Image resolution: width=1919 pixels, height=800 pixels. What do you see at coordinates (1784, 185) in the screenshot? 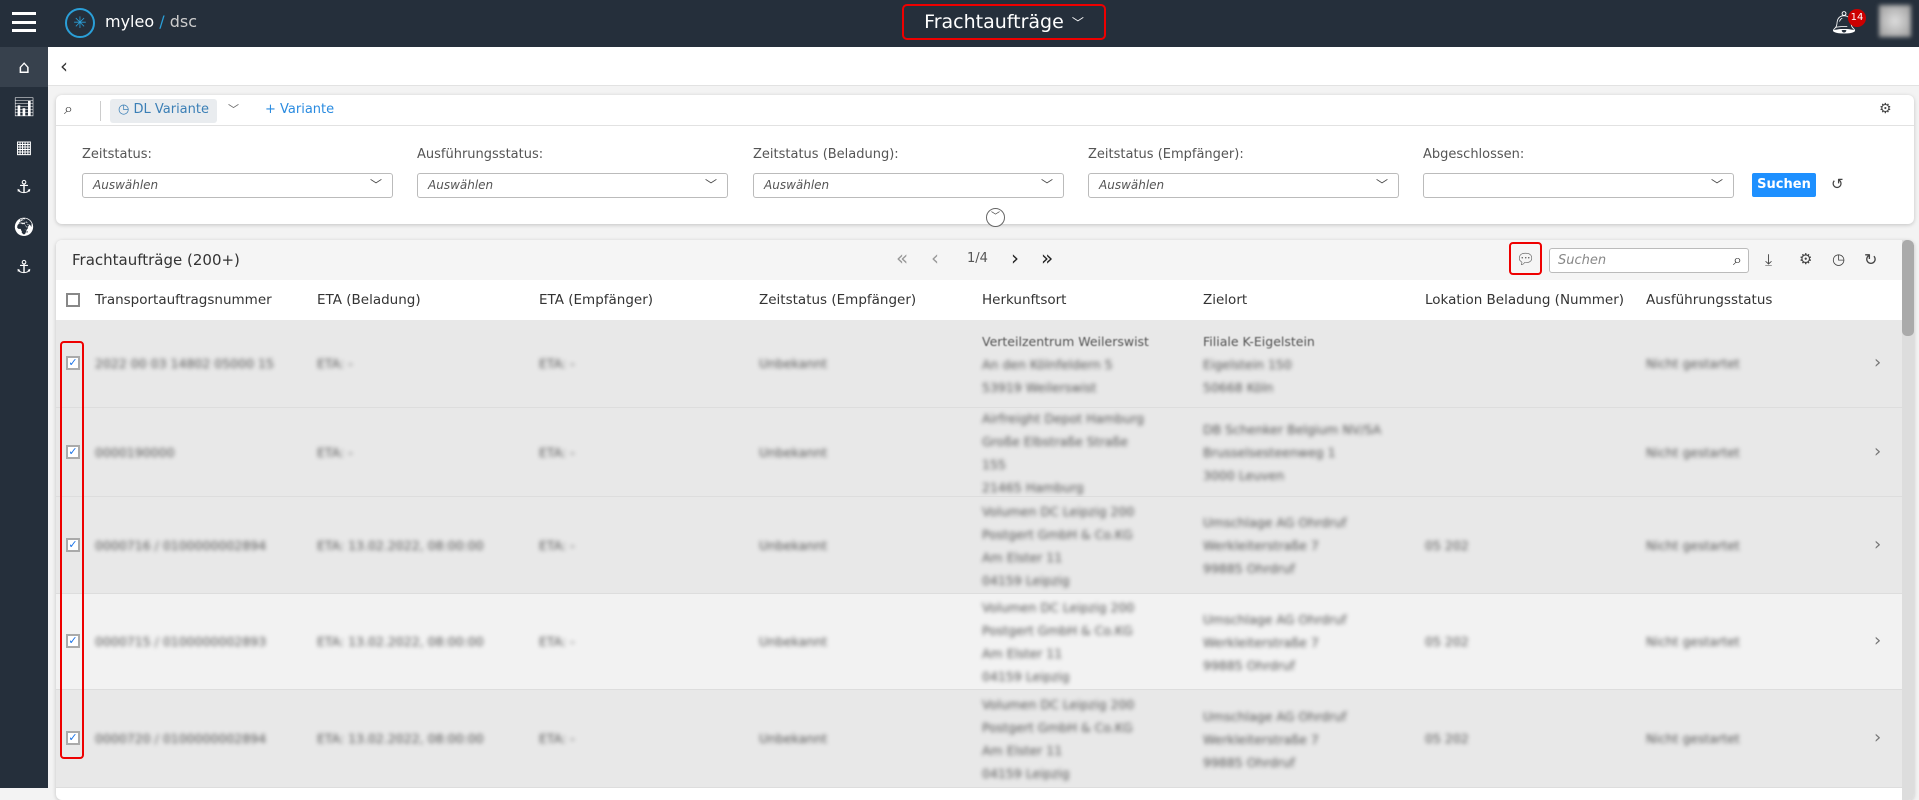
I see `search-button: Suchen` at bounding box center [1784, 185].